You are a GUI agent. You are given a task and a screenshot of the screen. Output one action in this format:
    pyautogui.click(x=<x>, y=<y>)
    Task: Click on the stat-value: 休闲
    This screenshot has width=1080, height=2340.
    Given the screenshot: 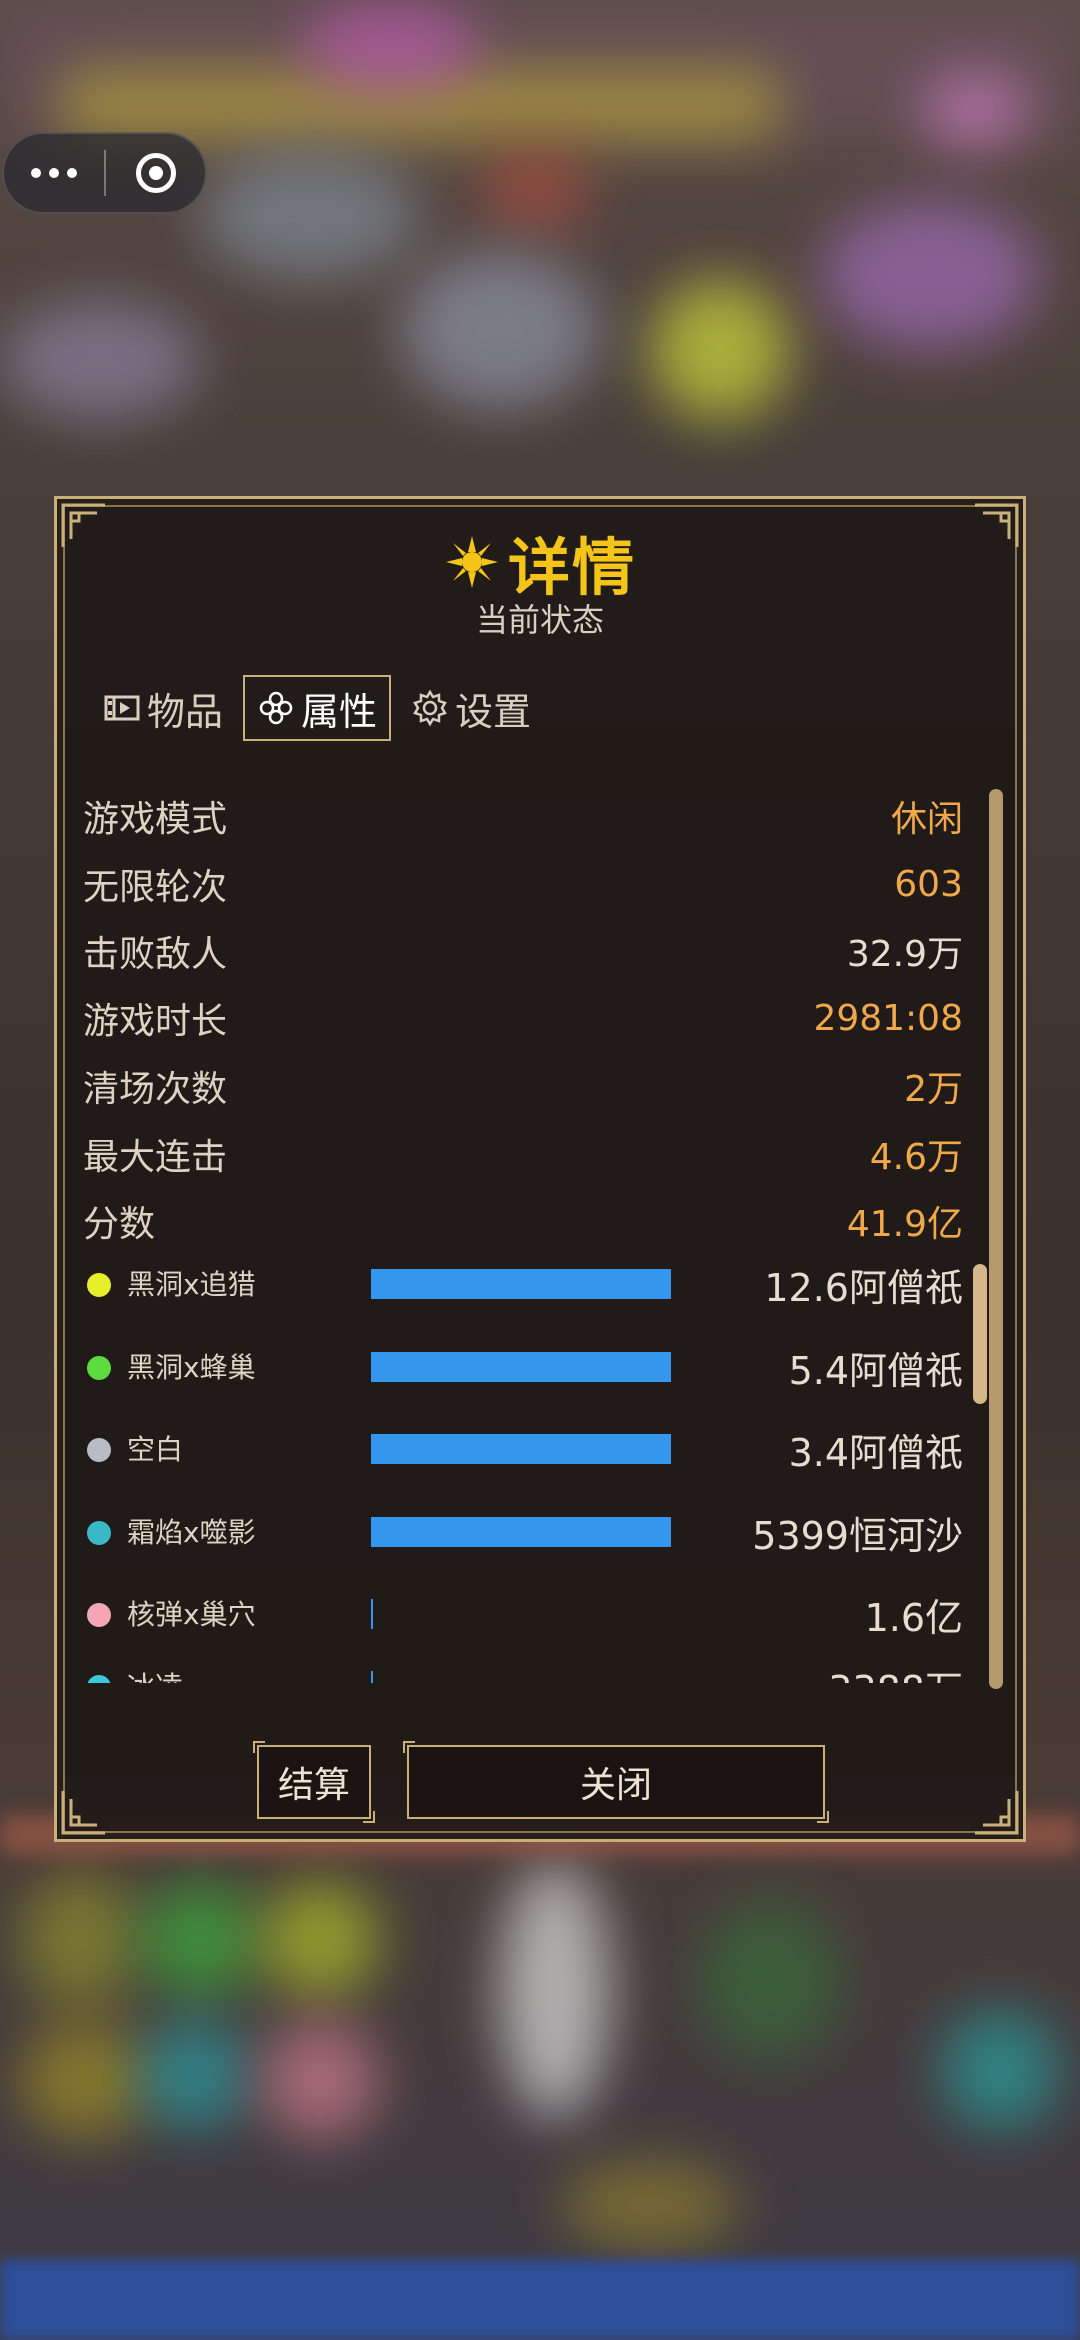 What is the action you would take?
    pyautogui.click(x=926, y=819)
    